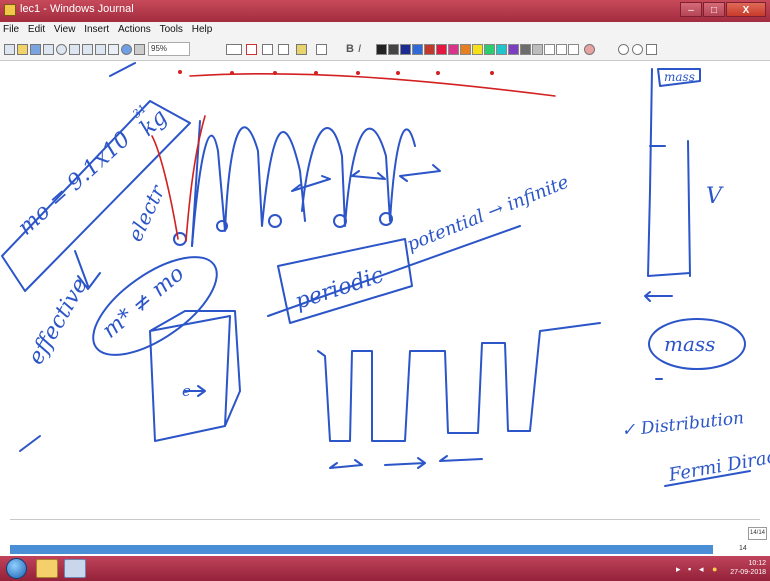  I want to click on m0-text: mo = 9.1x10, so click(74, 184).